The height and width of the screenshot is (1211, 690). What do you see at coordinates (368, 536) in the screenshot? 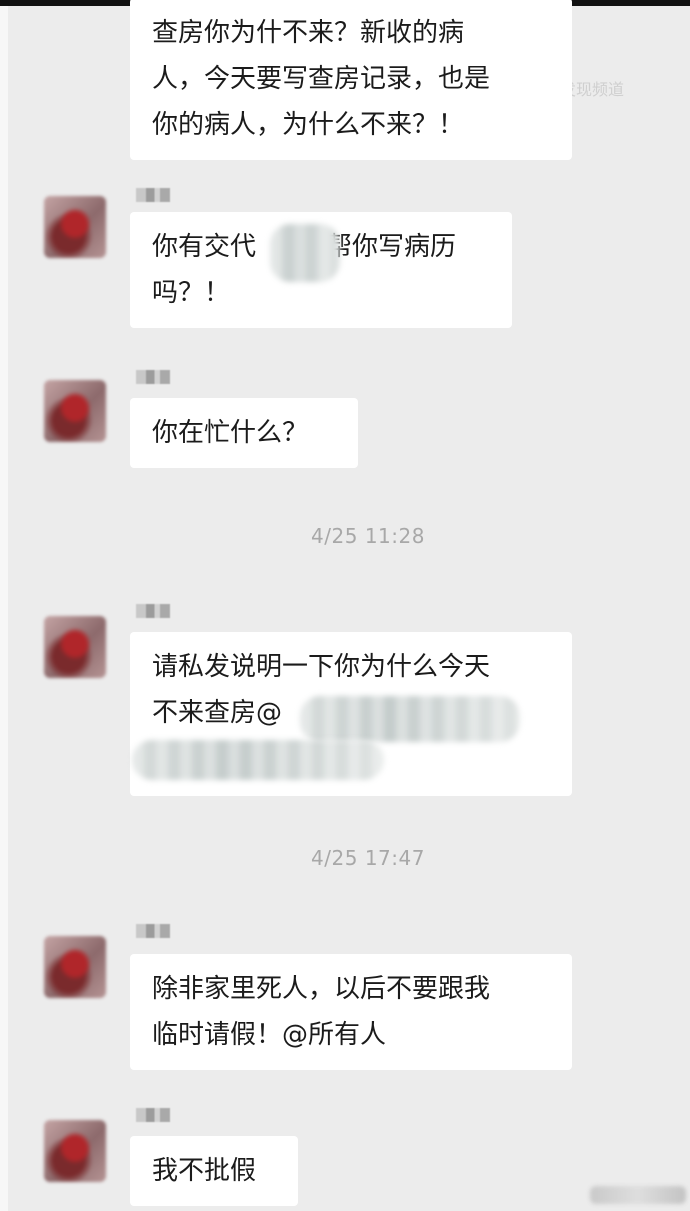
I see `timestamp: 4/25 11:28` at bounding box center [368, 536].